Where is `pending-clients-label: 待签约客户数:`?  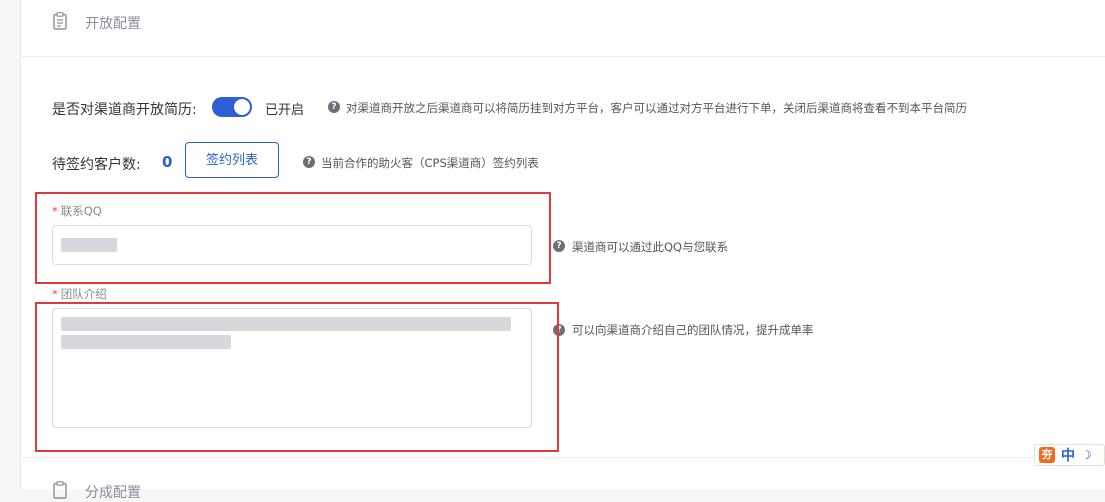
pending-clients-label: 待签约客户数: is located at coordinates (96, 165).